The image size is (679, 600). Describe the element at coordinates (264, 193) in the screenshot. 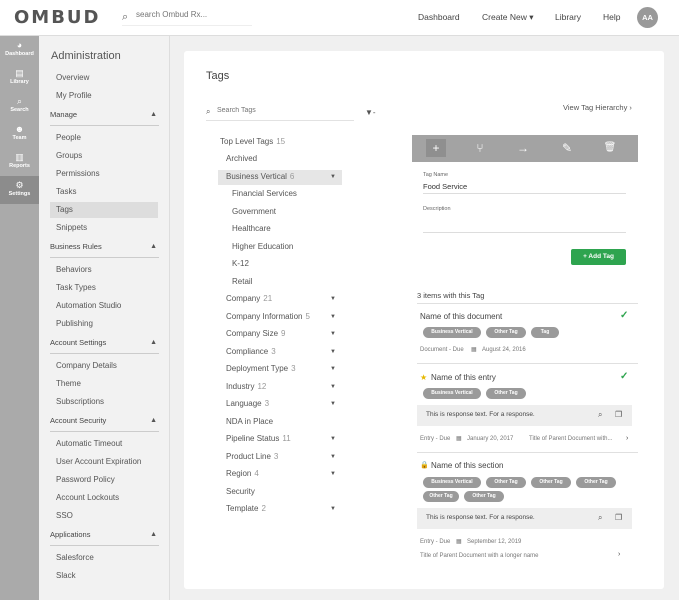

I see `tree-item: Financial Services` at that location.